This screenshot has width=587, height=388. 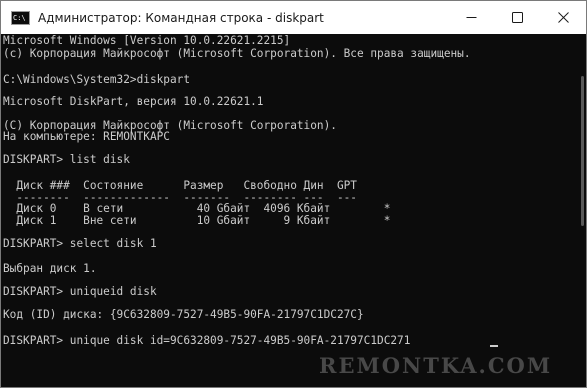 I want to click on console-prompt-line: DISKPART> list disk, so click(x=66, y=159).